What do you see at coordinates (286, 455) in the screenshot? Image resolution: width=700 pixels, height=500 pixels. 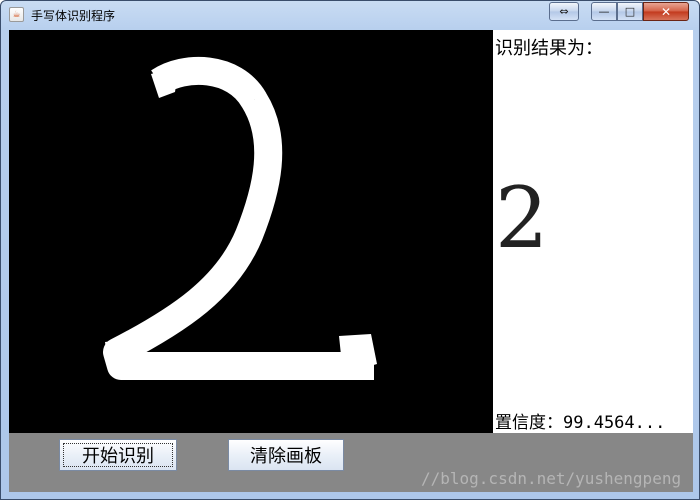 I see `clear-canvas-button: 清除画板` at bounding box center [286, 455].